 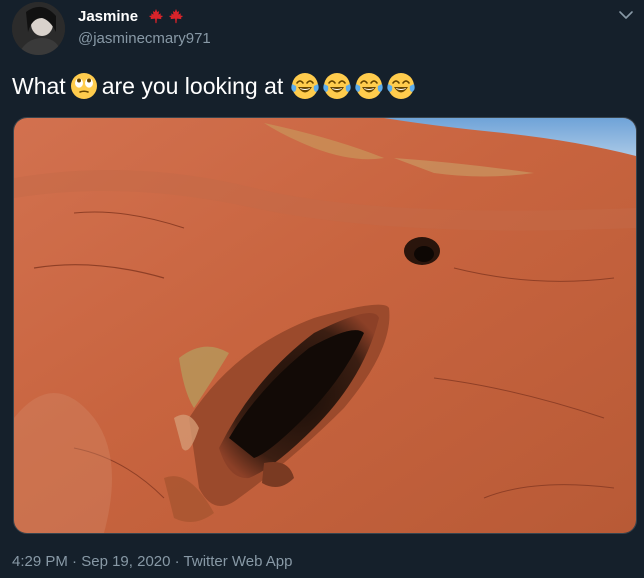 I want to click on author-flags, so click(x=166, y=16).